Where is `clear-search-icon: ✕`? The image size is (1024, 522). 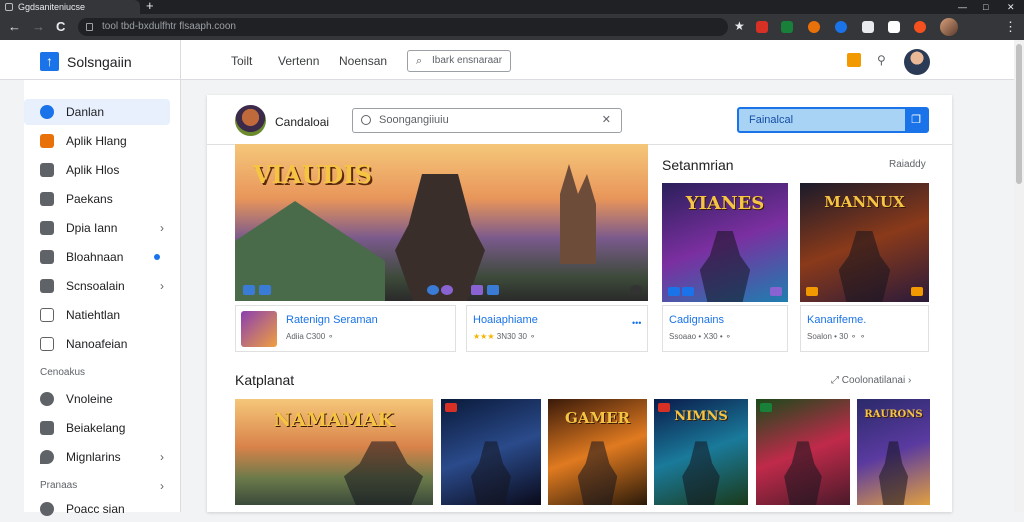
clear-search-icon: ✕ is located at coordinates (606, 120).